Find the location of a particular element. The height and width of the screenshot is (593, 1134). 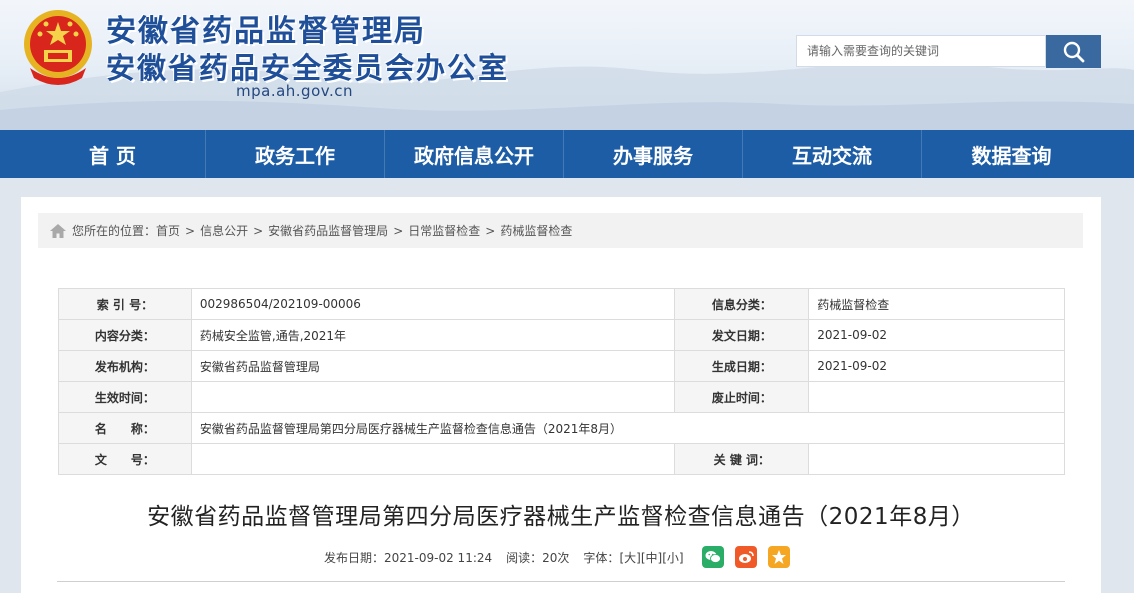

category-value: 药械监督检查 is located at coordinates (936, 304).